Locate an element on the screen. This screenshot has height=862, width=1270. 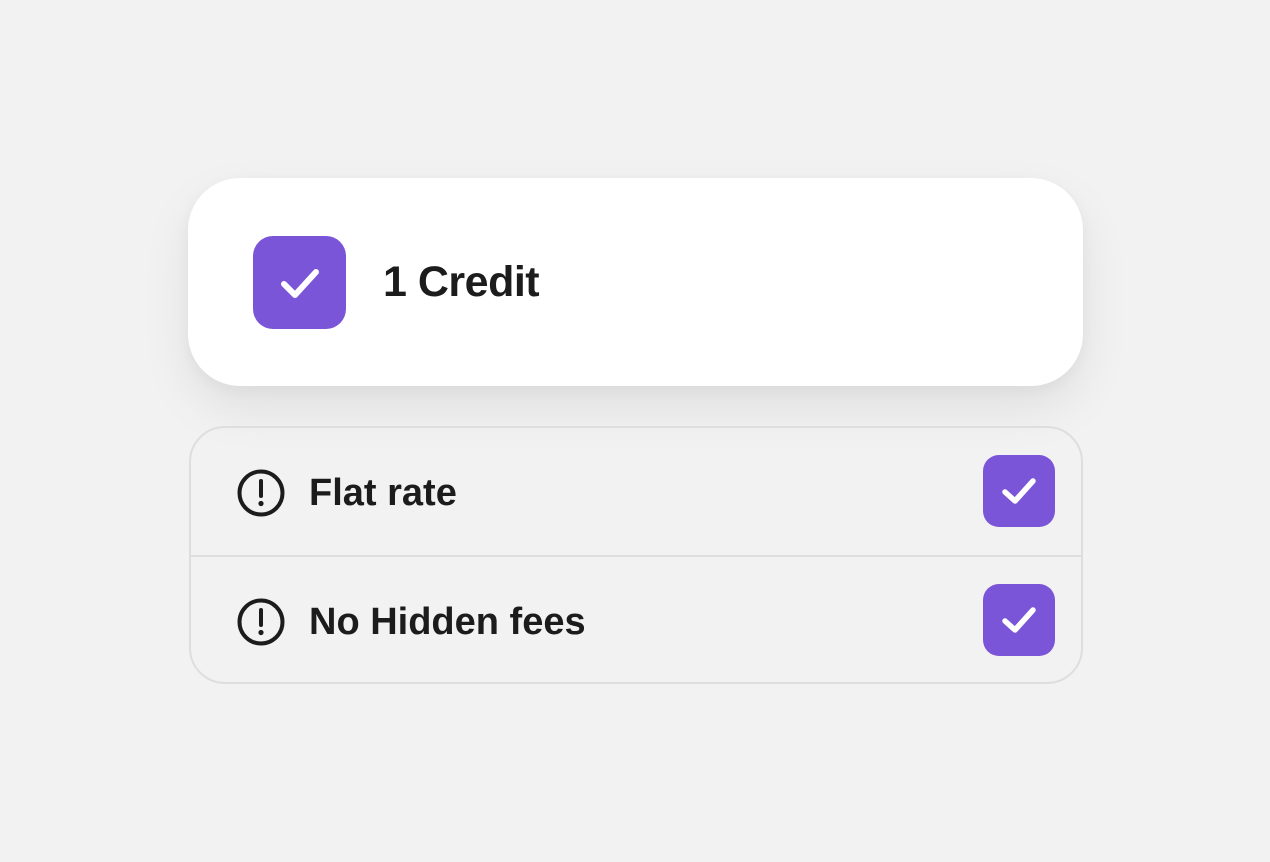
feature-checkbox-flat-rate is located at coordinates (1019, 491).